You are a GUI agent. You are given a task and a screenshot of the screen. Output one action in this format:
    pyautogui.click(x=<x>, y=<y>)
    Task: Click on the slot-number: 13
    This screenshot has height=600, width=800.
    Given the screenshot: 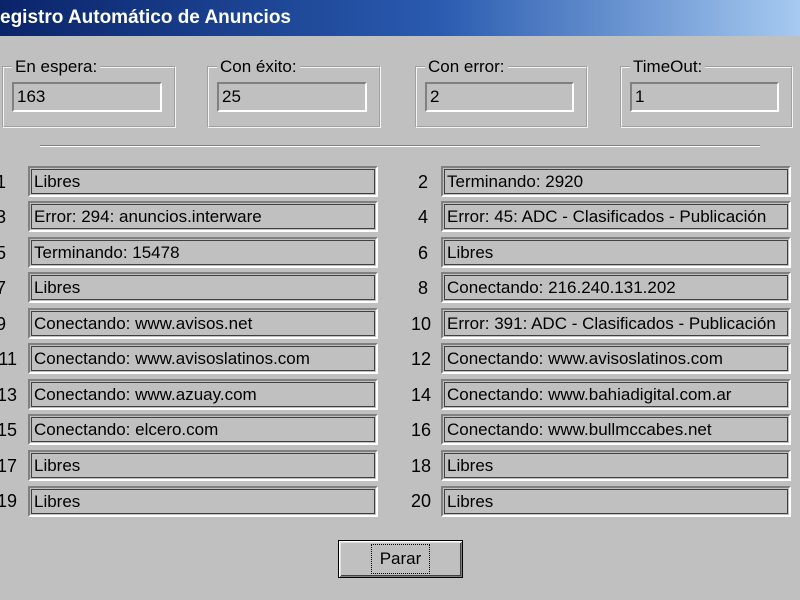 What is the action you would take?
    pyautogui.click(x=8, y=395)
    